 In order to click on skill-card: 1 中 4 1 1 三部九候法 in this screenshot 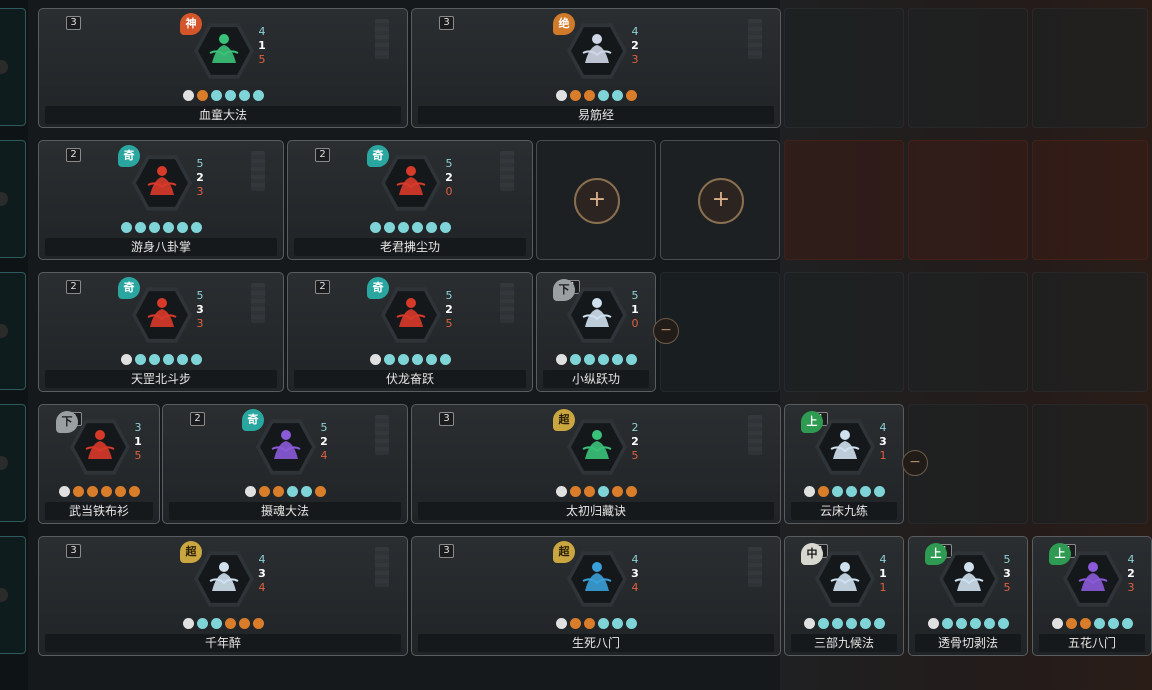, I will do `click(844, 596)`.